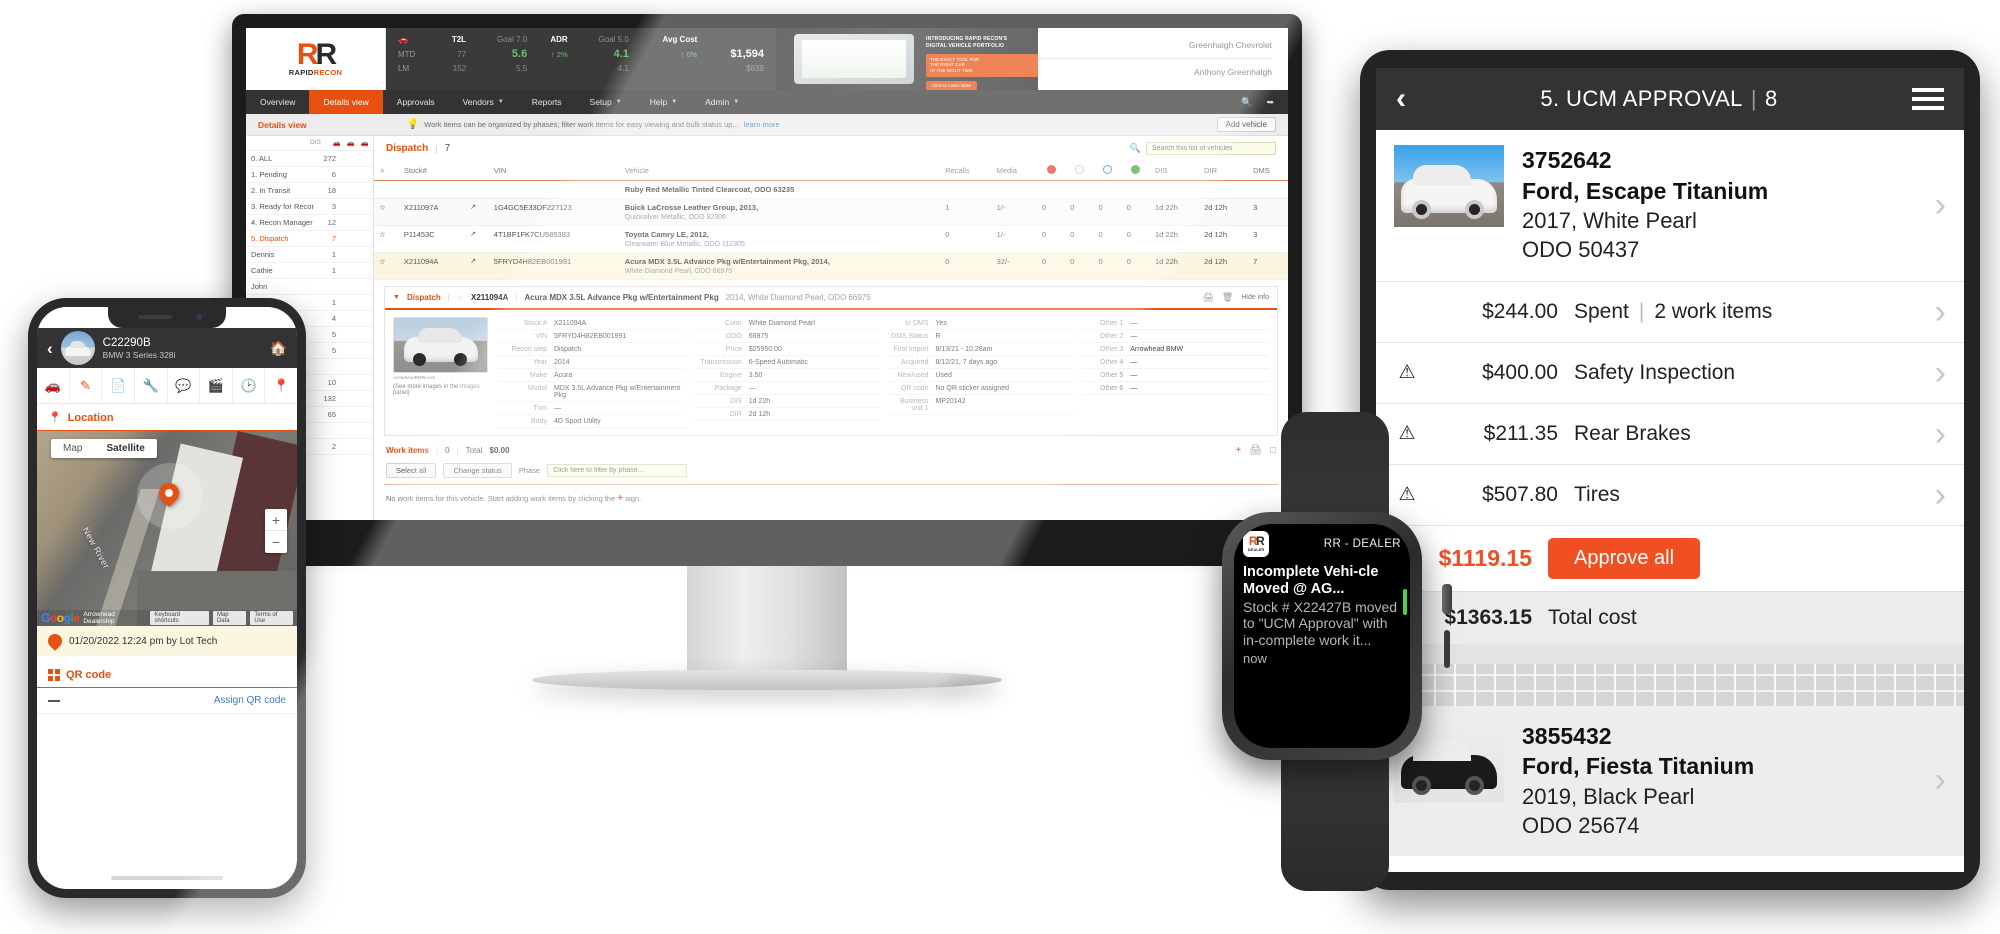 Image resolution: width=2000 pixels, height=934 pixels. I want to click on phase-row: 0. ALL 272, so click(309, 159).